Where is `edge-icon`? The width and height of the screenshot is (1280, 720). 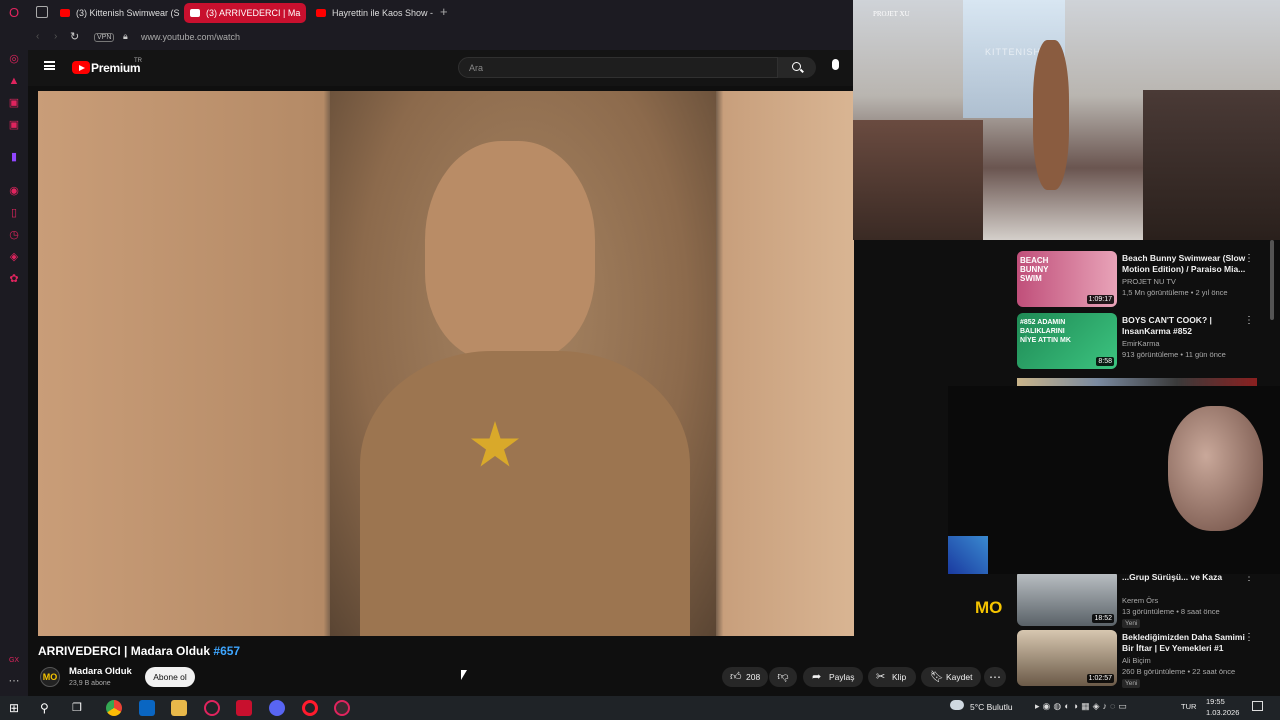
edge-icon is located at coordinates (147, 708).